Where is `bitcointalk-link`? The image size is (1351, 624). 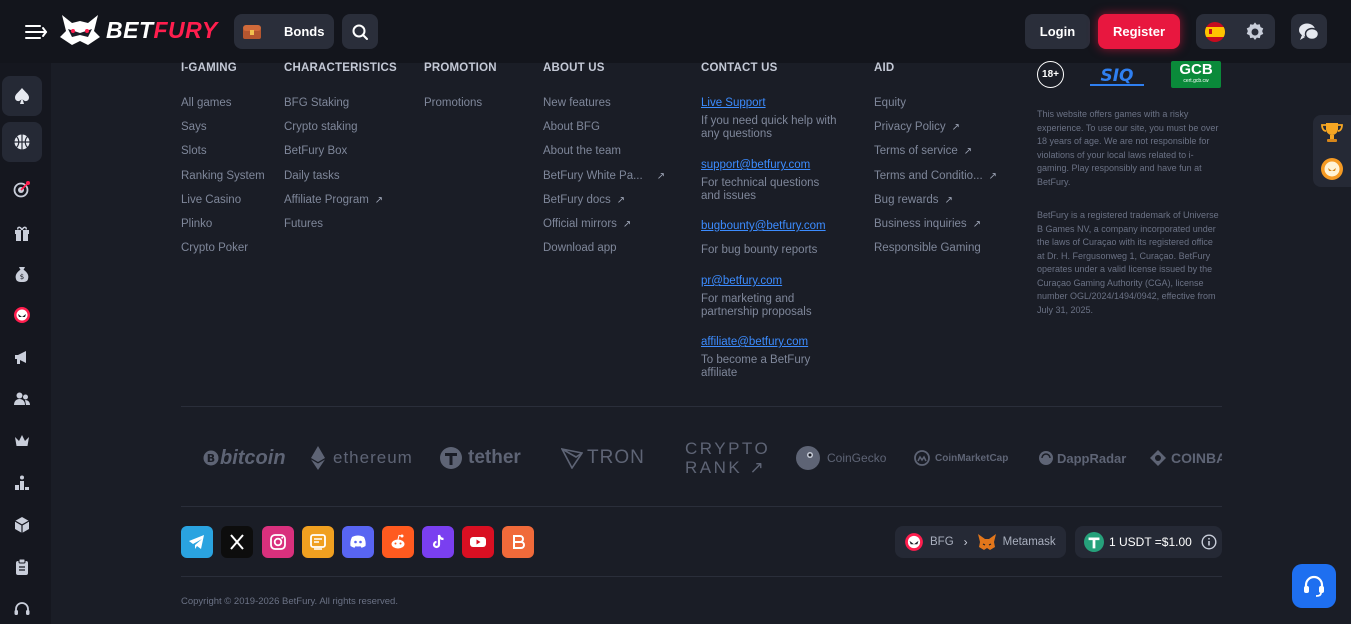
bitcointalk-link is located at coordinates (518, 542).